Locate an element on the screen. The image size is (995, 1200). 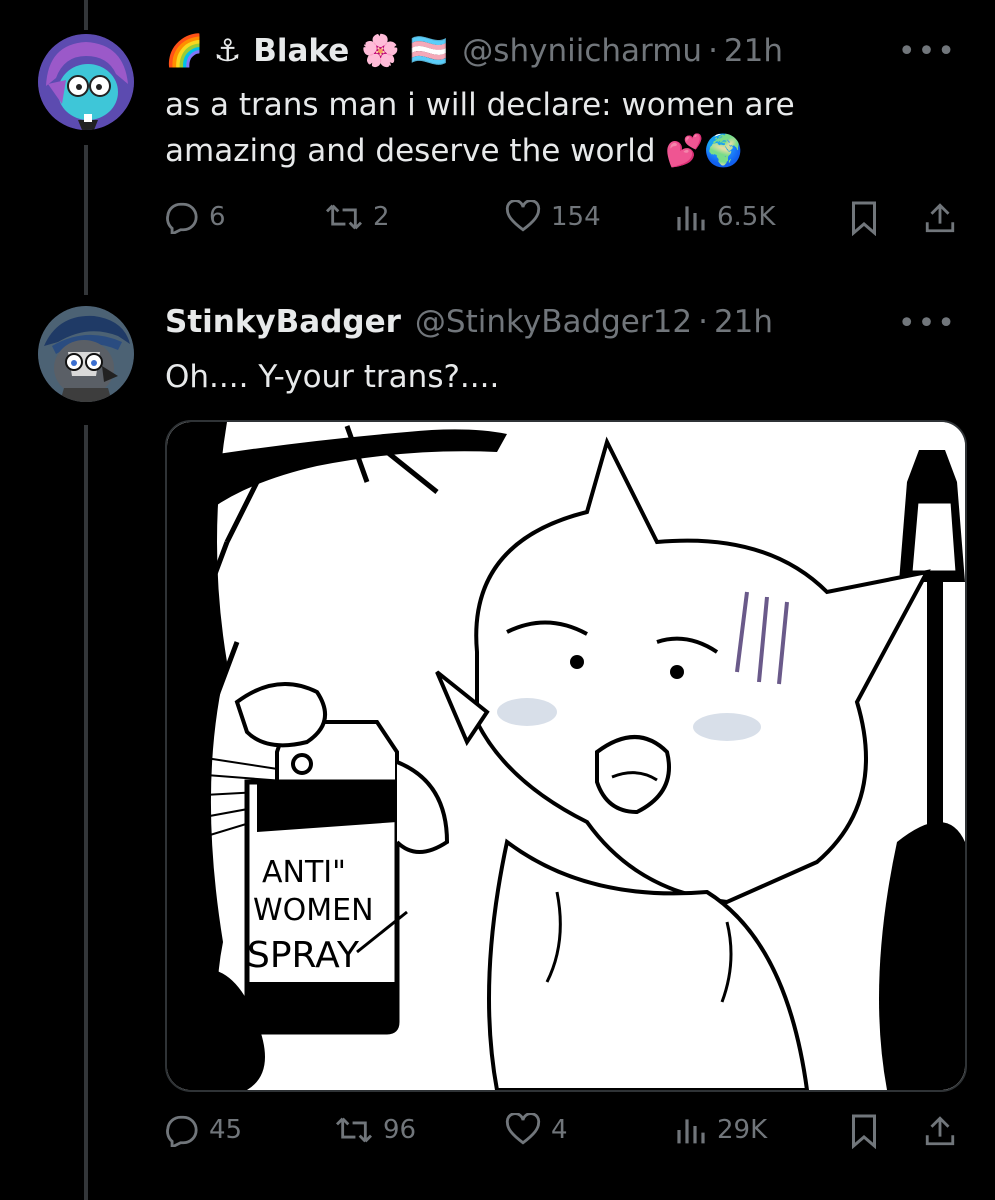
tweet-text-line: amazing and deserve the world 💕🌍 is located at coordinates (454, 151).